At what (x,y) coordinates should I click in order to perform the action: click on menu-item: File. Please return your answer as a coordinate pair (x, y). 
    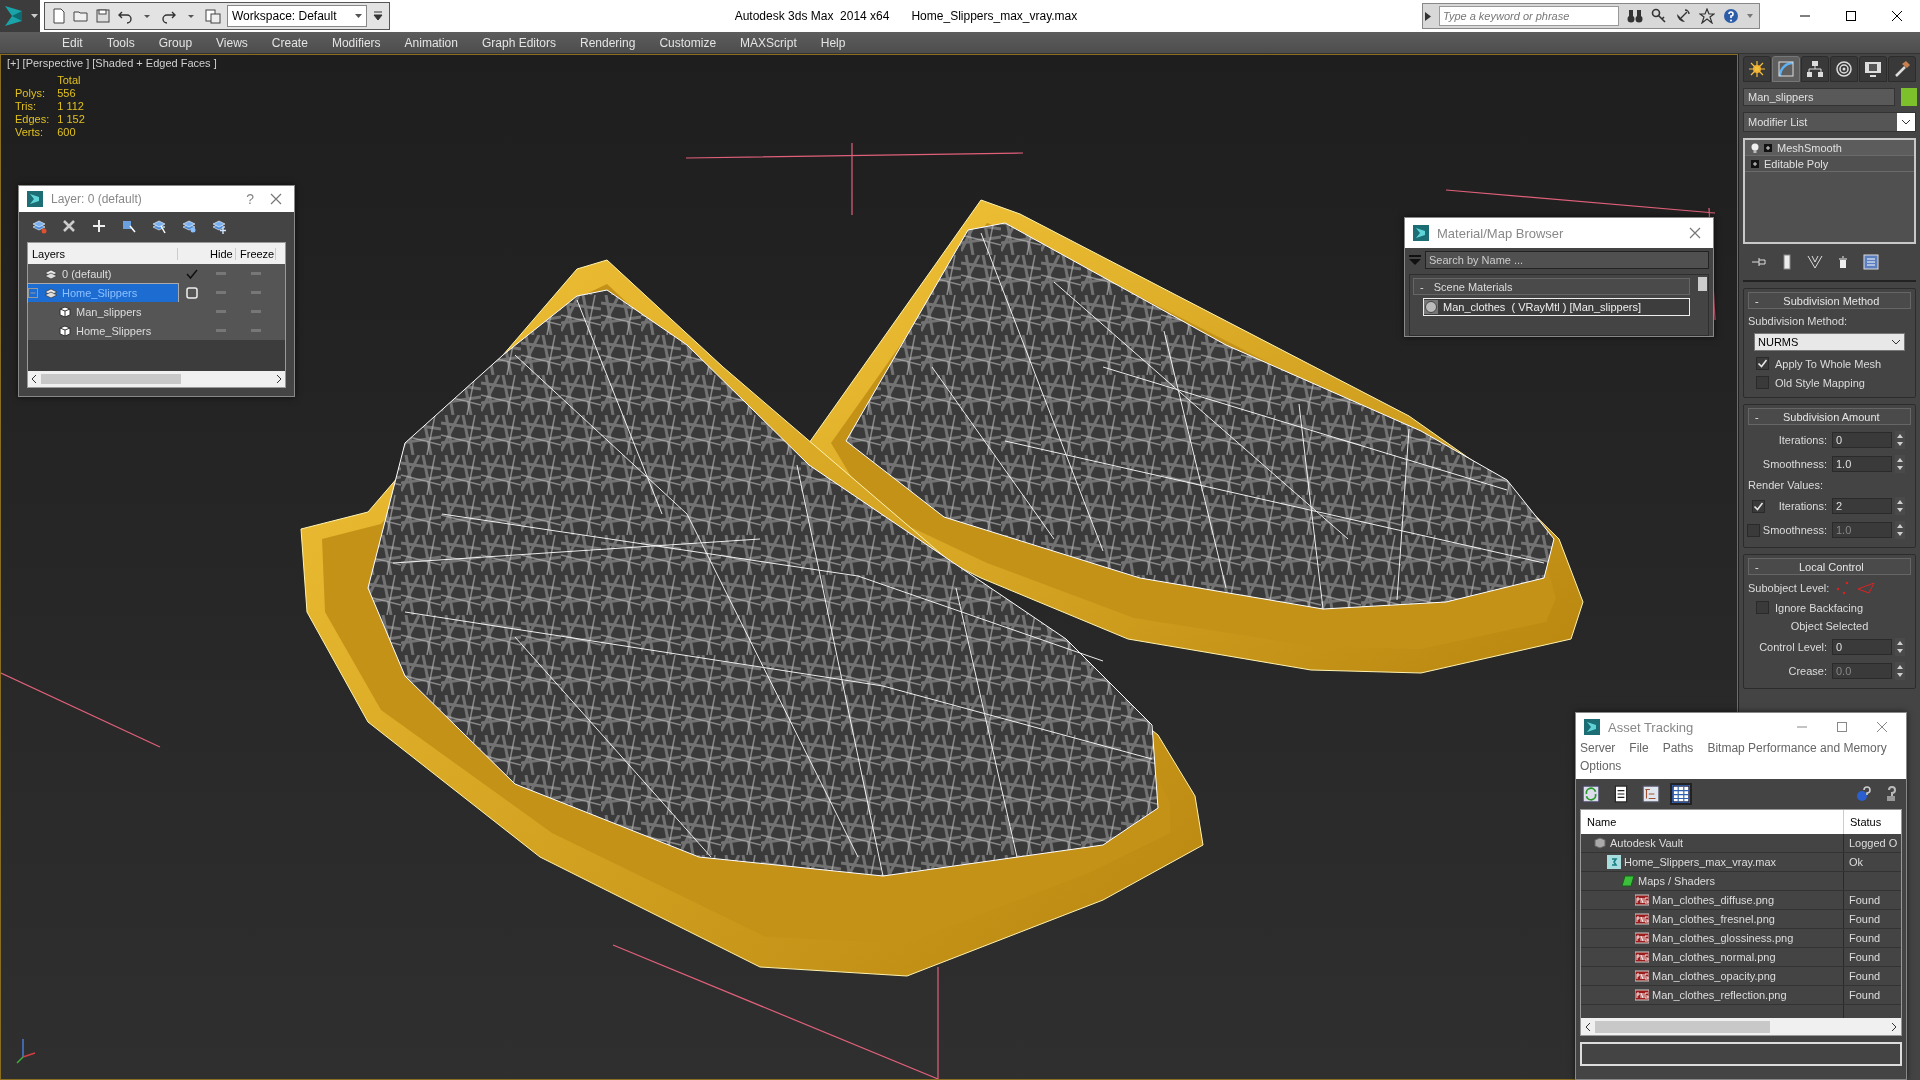
    Looking at the image, I should click on (1639, 748).